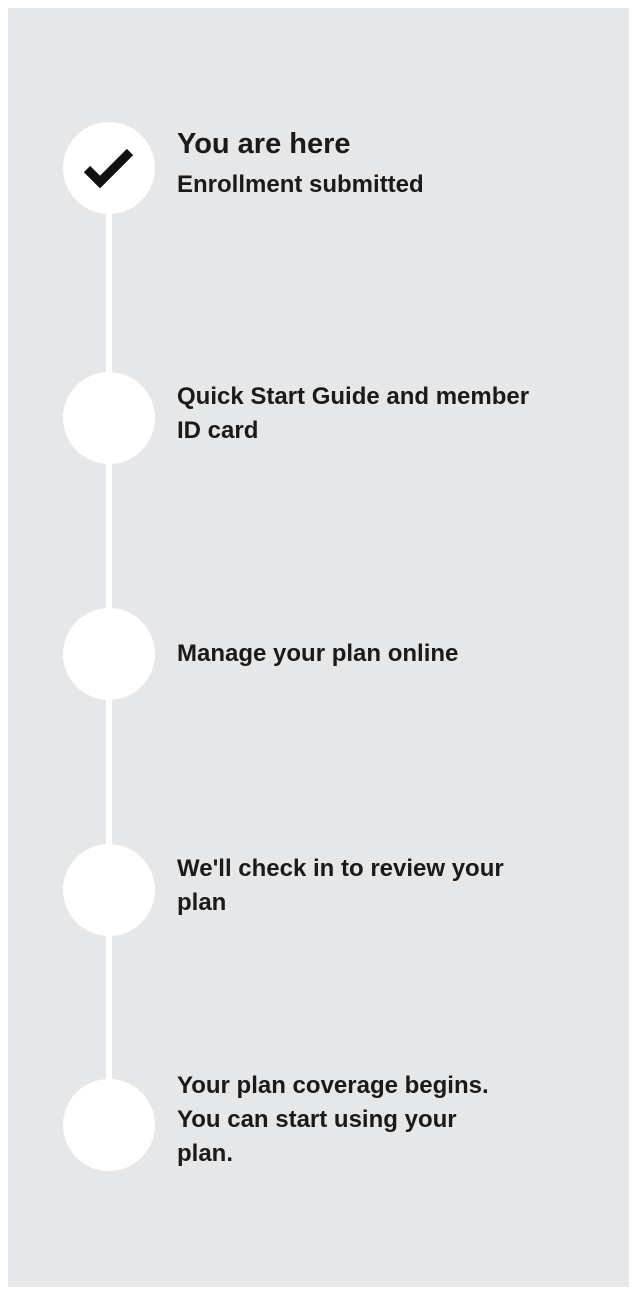  What do you see at coordinates (264, 144) in the screenshot?
I see `current-step-heading: You are here` at bounding box center [264, 144].